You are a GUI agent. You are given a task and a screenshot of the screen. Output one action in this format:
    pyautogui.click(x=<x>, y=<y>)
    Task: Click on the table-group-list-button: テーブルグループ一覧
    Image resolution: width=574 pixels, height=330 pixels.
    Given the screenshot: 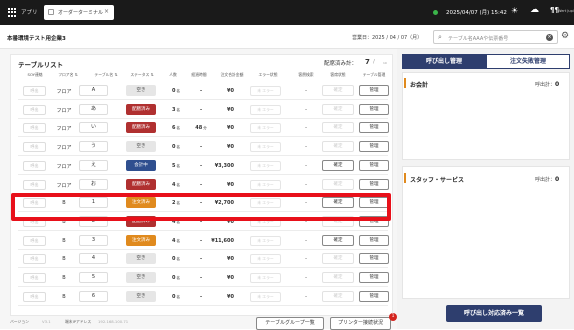 What is the action you would take?
    pyautogui.click(x=290, y=323)
    